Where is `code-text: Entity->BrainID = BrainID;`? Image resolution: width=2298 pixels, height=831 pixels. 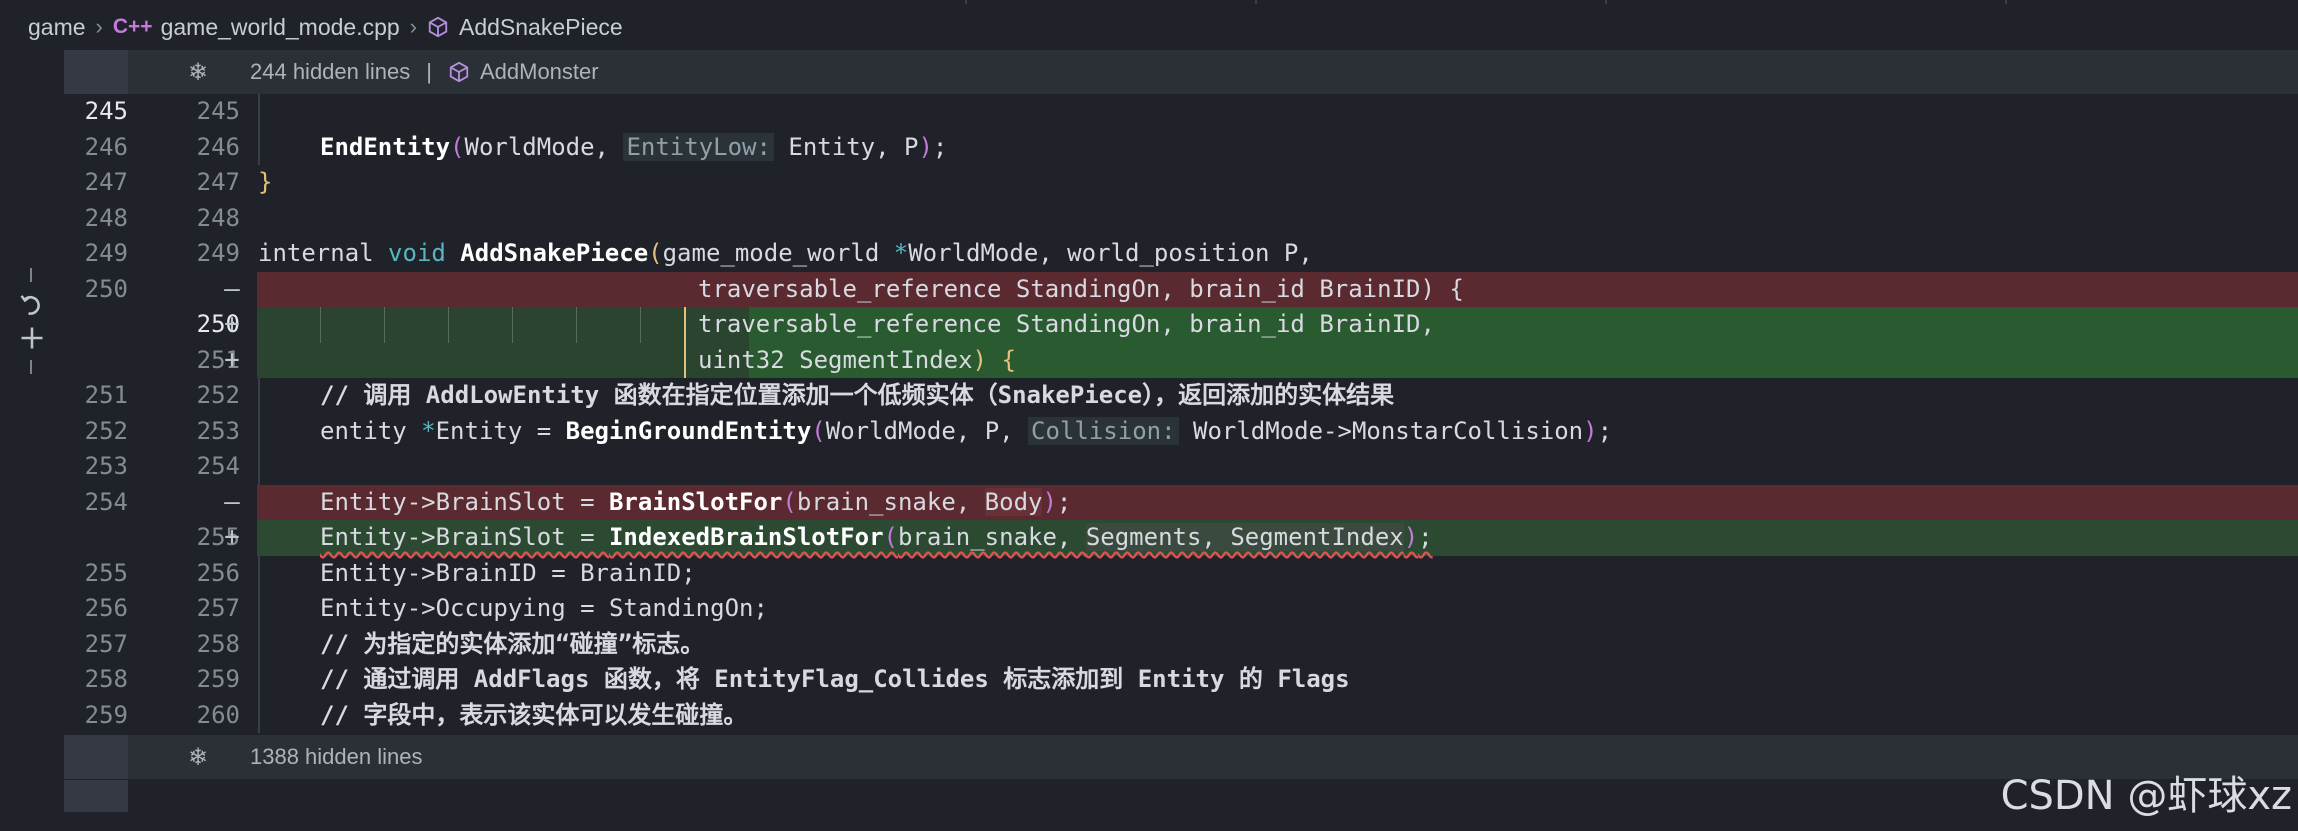 code-text: Entity->BrainID = BrainID; is located at coordinates (508, 572).